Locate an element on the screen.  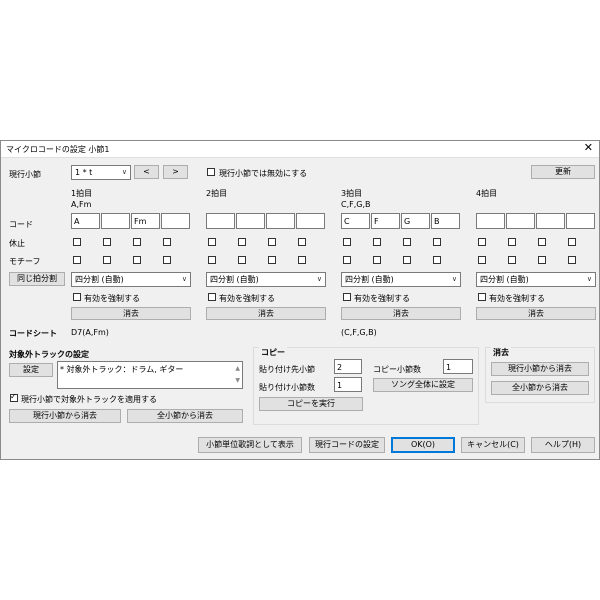
beat-2-force-checkbox is located at coordinates (212, 297).